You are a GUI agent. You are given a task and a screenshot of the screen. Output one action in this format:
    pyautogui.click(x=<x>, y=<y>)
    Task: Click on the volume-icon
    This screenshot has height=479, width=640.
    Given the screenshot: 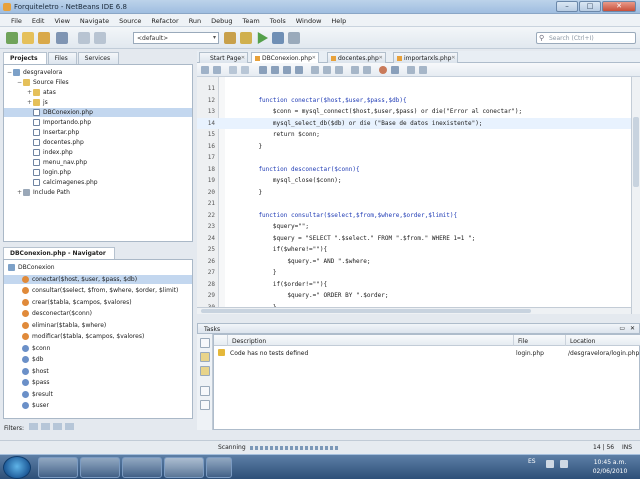 What is the action you would take?
    pyautogui.click(x=564, y=464)
    